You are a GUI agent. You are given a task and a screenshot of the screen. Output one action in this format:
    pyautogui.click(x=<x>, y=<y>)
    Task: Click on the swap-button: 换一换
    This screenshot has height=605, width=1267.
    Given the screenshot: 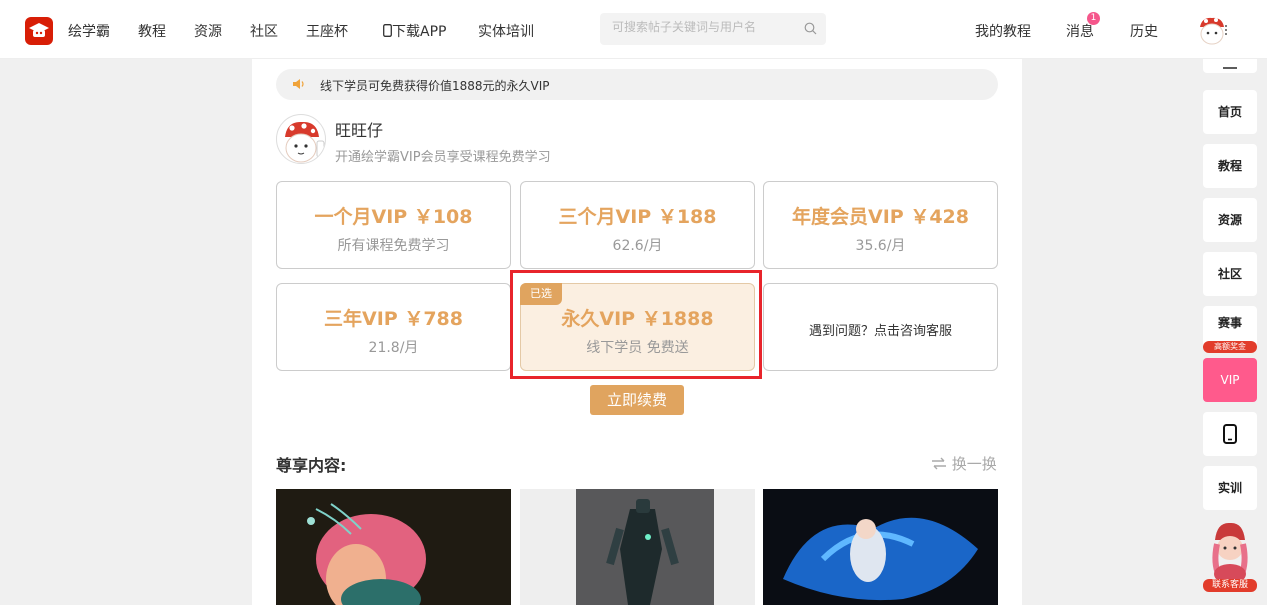 What is the action you would take?
    pyautogui.click(x=964, y=463)
    